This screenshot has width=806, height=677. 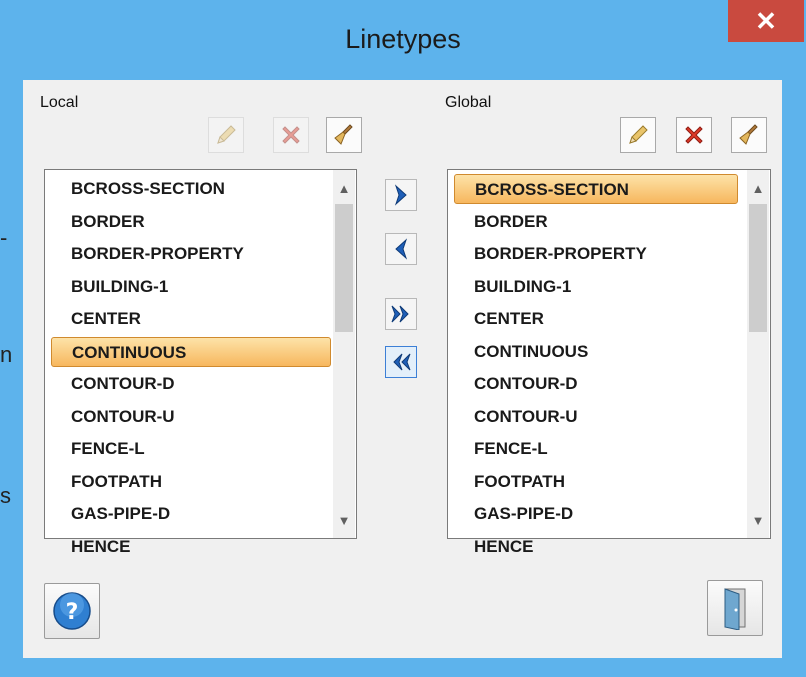 I want to click on arrow-left-icon, so click(x=401, y=249).